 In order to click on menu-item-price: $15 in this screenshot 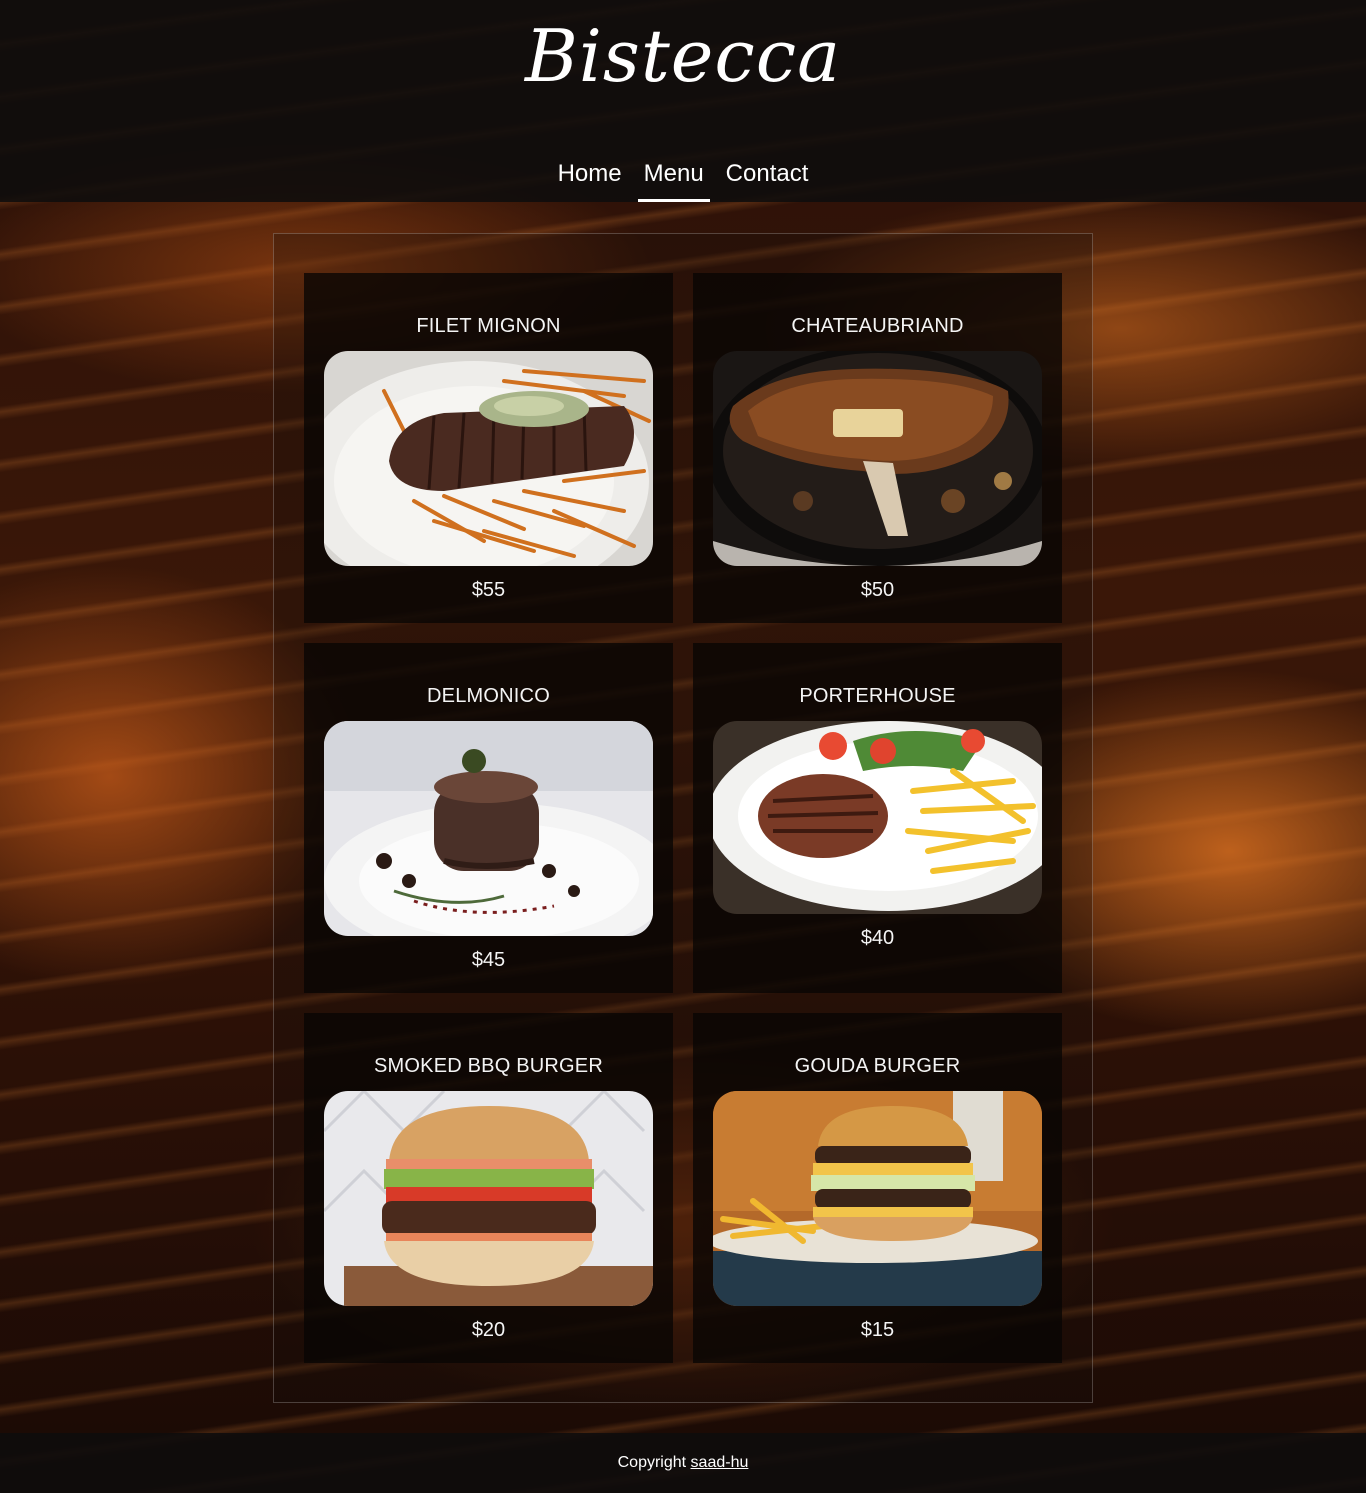, I will do `click(877, 1330)`.